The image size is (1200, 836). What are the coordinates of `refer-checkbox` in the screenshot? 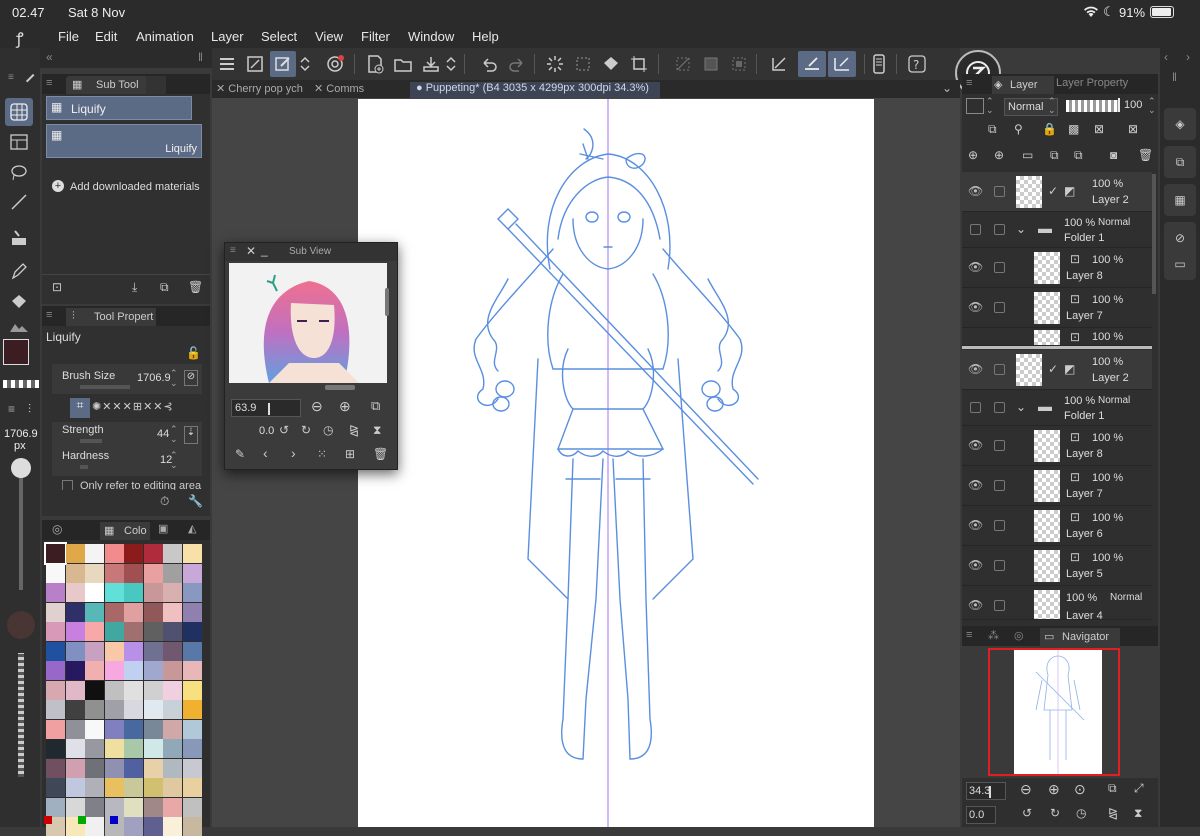 It's located at (67, 485).